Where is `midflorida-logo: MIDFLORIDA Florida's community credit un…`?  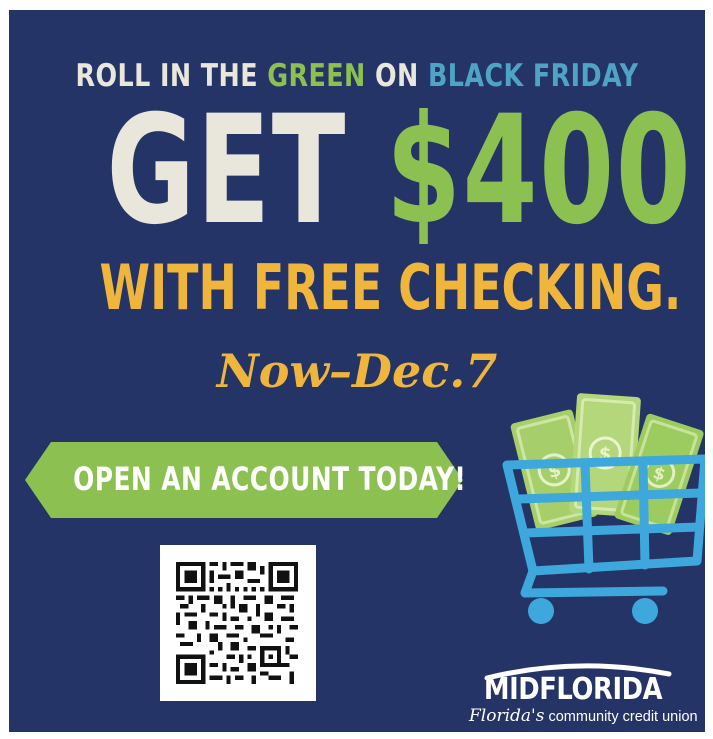 midflorida-logo: MIDFLORIDA Florida's community credit un… is located at coordinates (576, 695).